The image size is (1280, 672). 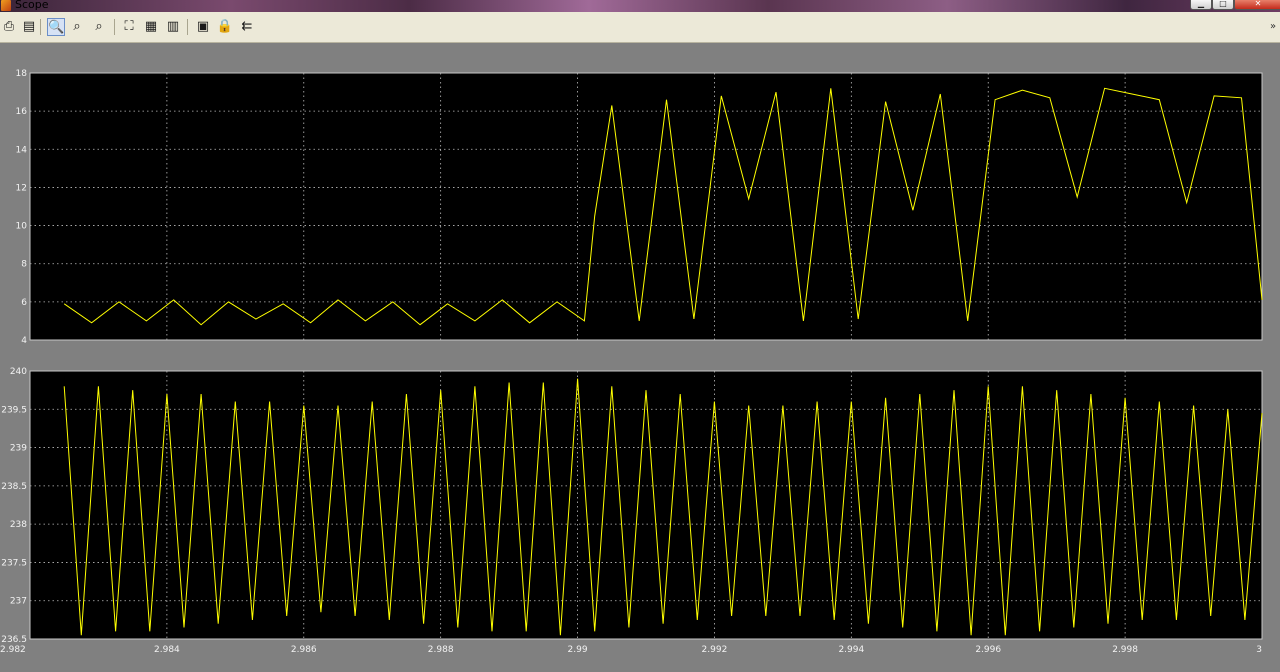 I want to click on zoom-x-icon: ⌕, so click(x=77, y=27).